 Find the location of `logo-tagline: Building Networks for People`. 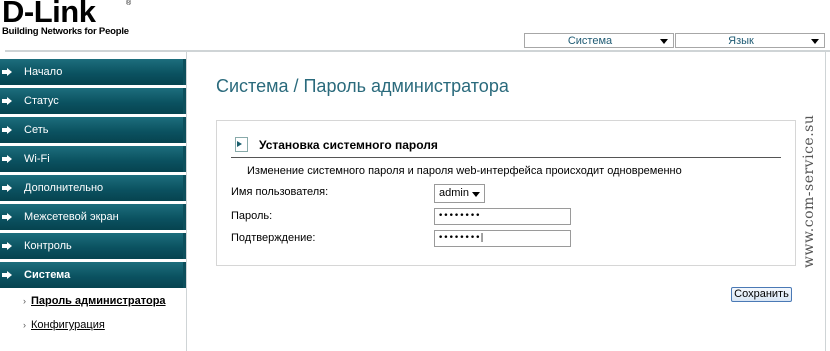

logo-tagline: Building Networks for People is located at coordinates (65, 31).